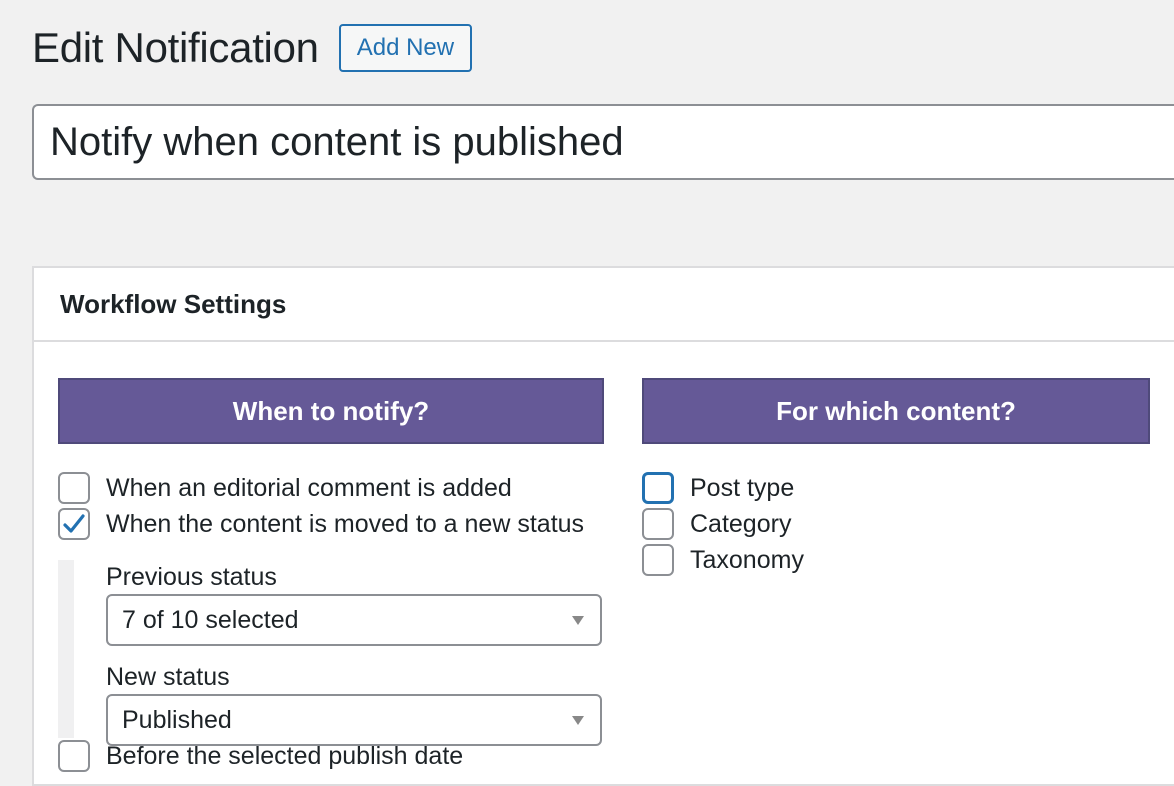 The width and height of the screenshot is (1174, 786). Describe the element at coordinates (896, 411) in the screenshot. I see `for-which-content-heading: For which content?` at that location.